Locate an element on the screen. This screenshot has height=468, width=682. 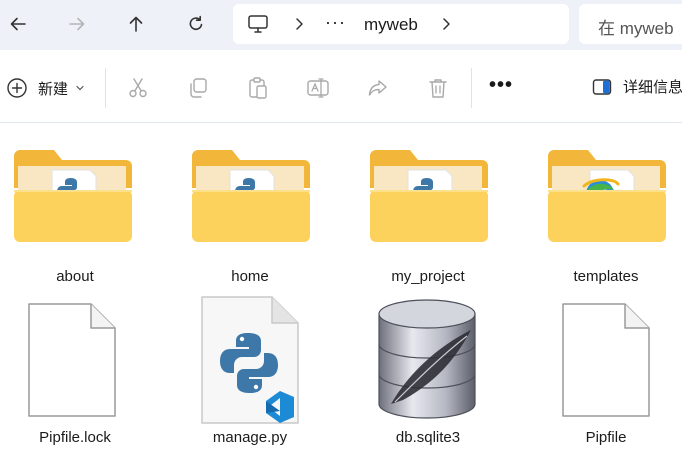
share-button is located at coordinates (378, 88).